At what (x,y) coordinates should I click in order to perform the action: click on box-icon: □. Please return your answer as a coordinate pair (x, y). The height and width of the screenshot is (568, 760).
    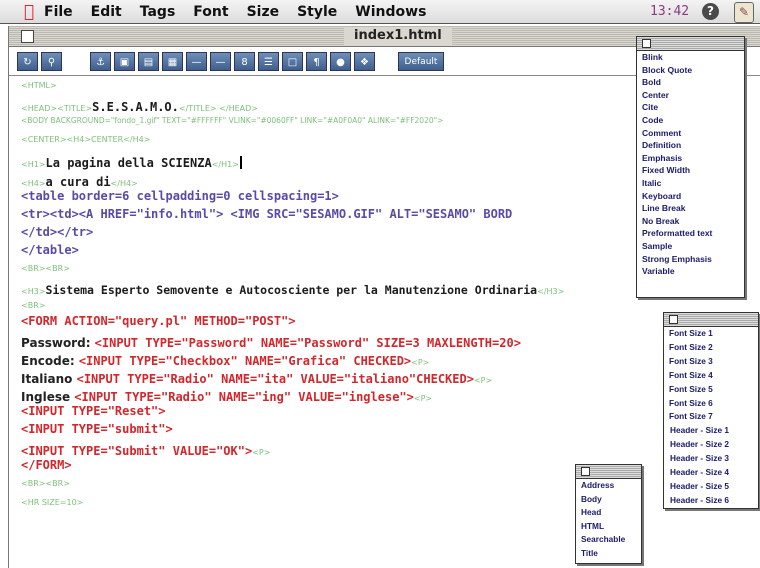
    Looking at the image, I should click on (292, 61).